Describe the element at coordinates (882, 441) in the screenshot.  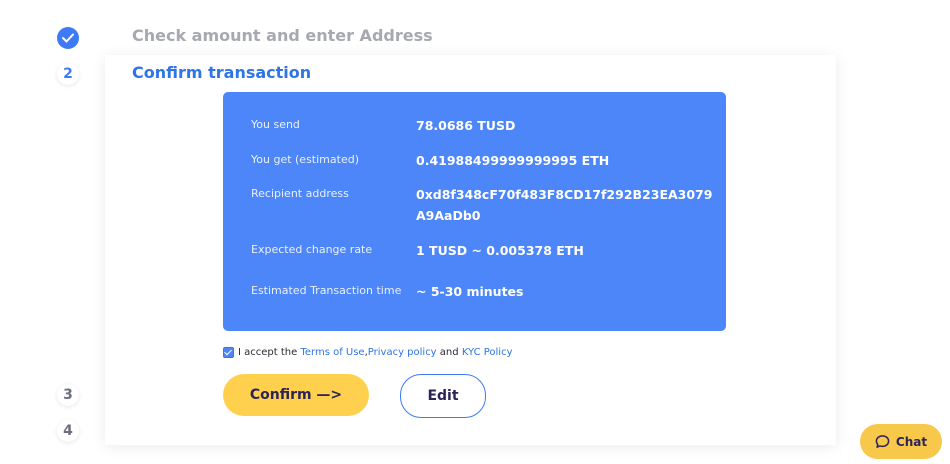
I see `chat-bubble-icon` at that location.